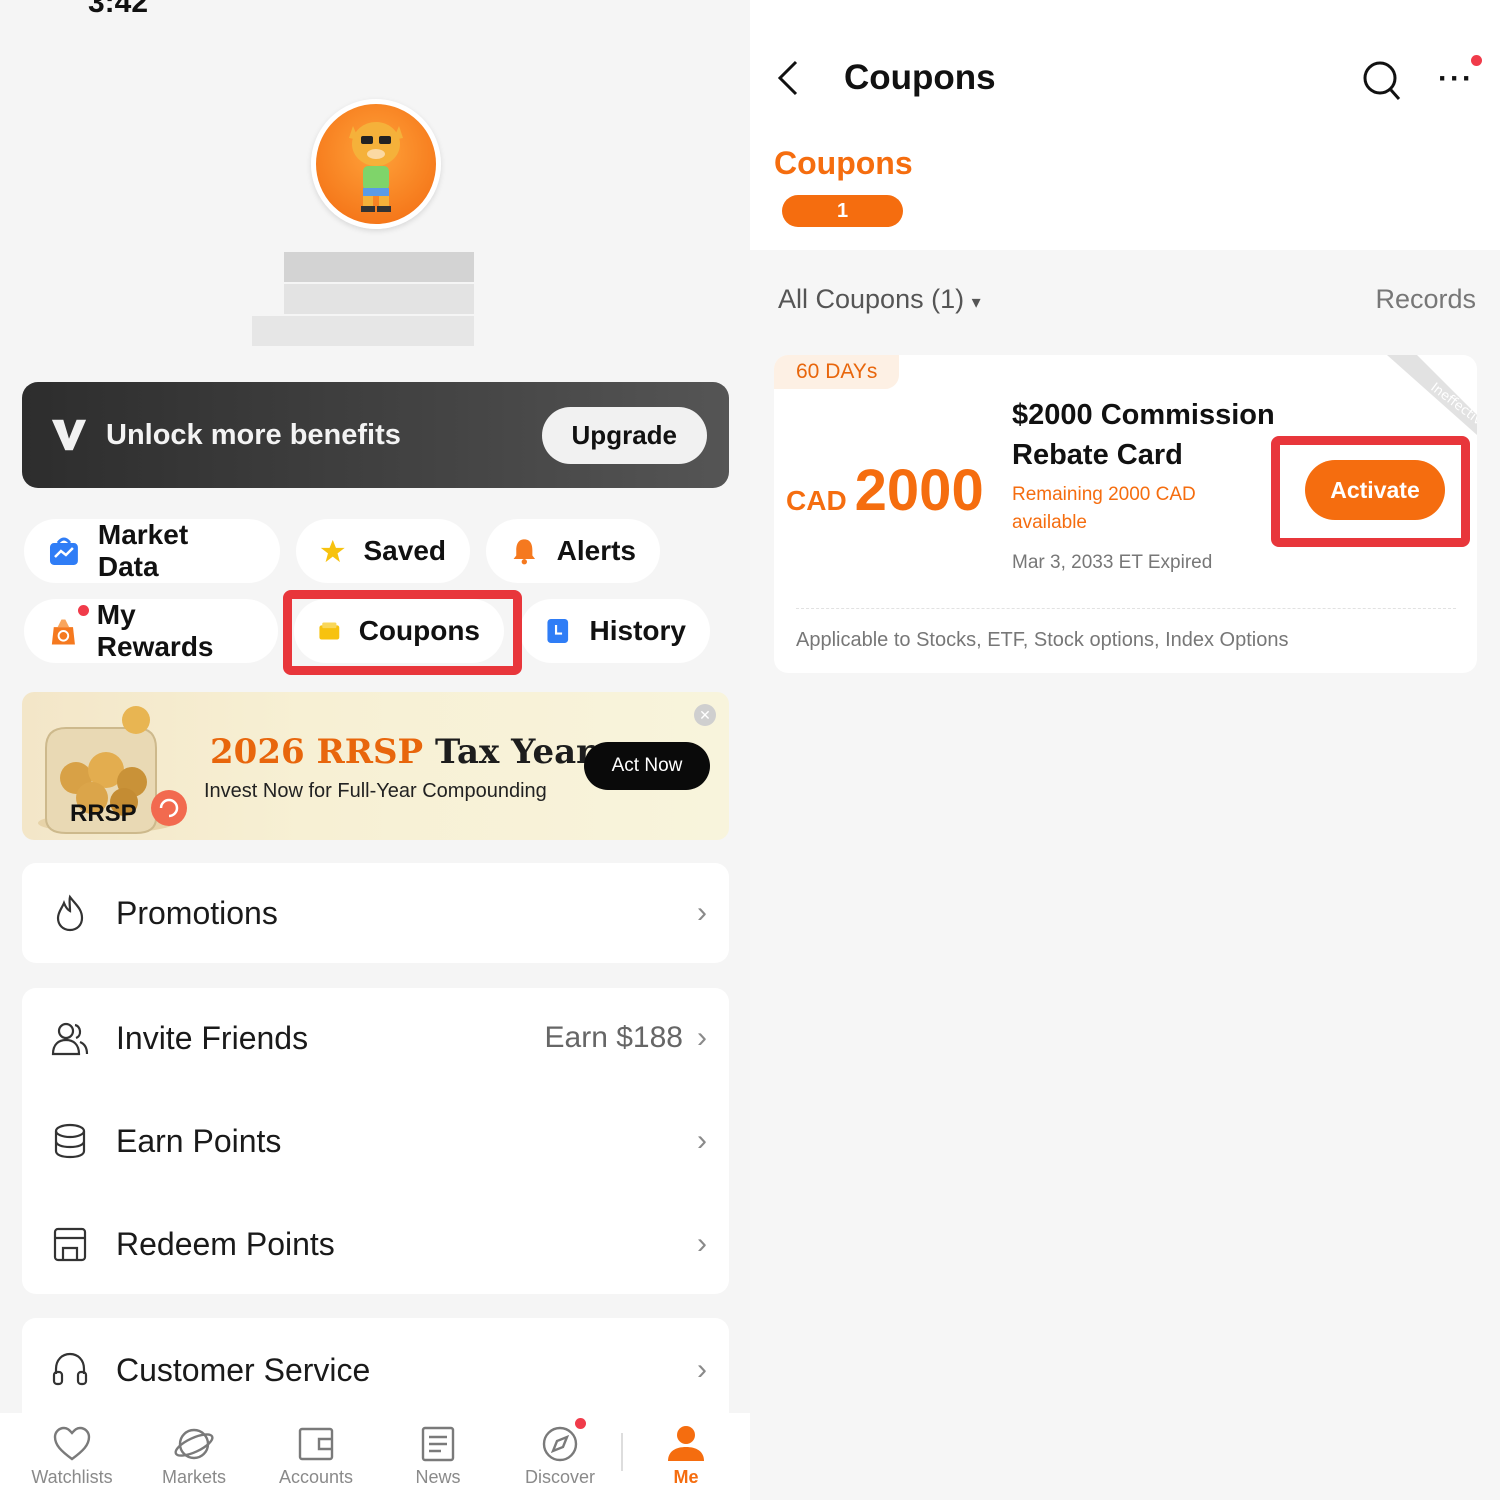 The height and width of the screenshot is (1500, 1500). What do you see at coordinates (316, 1444) in the screenshot?
I see `wallet-icon` at bounding box center [316, 1444].